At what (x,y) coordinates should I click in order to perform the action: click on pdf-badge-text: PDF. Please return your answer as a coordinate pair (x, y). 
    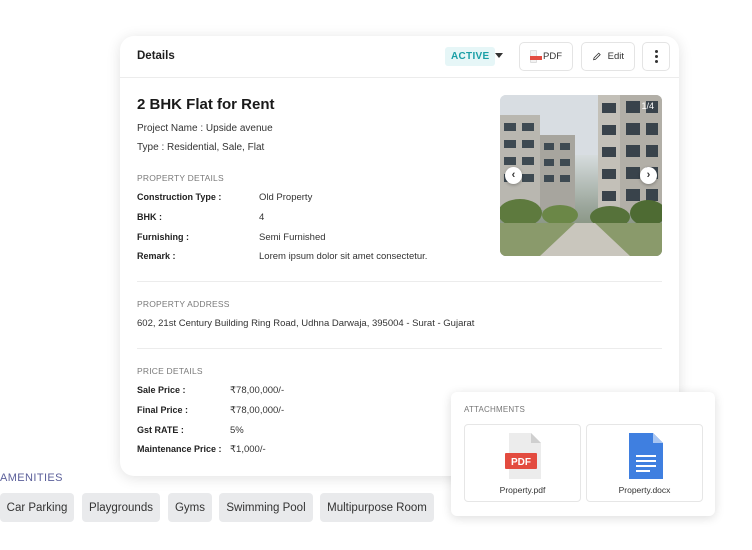
    Looking at the image, I should click on (521, 462).